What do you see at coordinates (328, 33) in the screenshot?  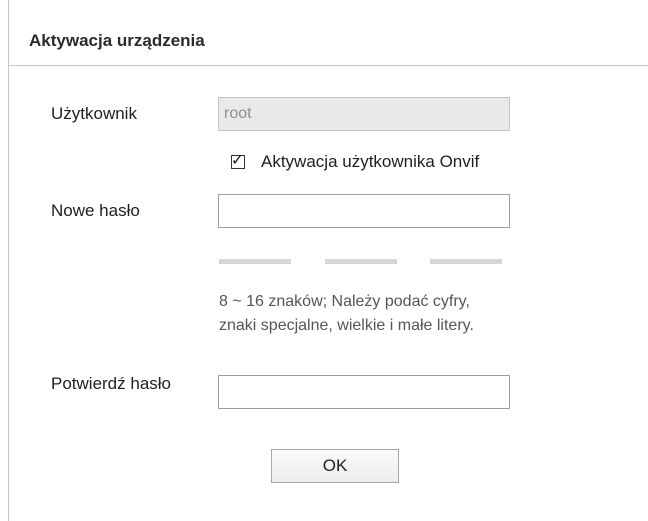 I see `dialog-header: Aktywacja urządzenia` at bounding box center [328, 33].